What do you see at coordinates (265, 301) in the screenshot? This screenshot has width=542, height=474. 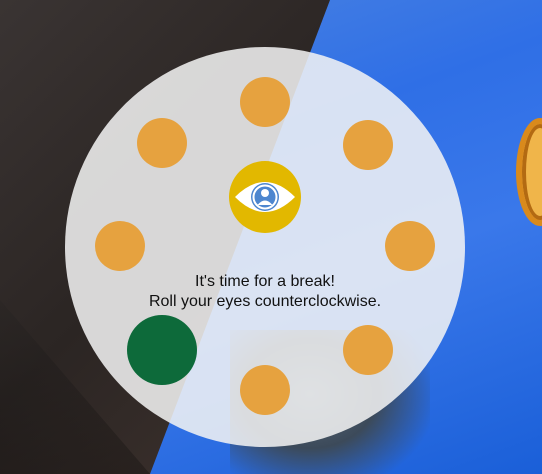 I see `break-message-instruction: Roll your eyes counterclockwise.` at bounding box center [265, 301].